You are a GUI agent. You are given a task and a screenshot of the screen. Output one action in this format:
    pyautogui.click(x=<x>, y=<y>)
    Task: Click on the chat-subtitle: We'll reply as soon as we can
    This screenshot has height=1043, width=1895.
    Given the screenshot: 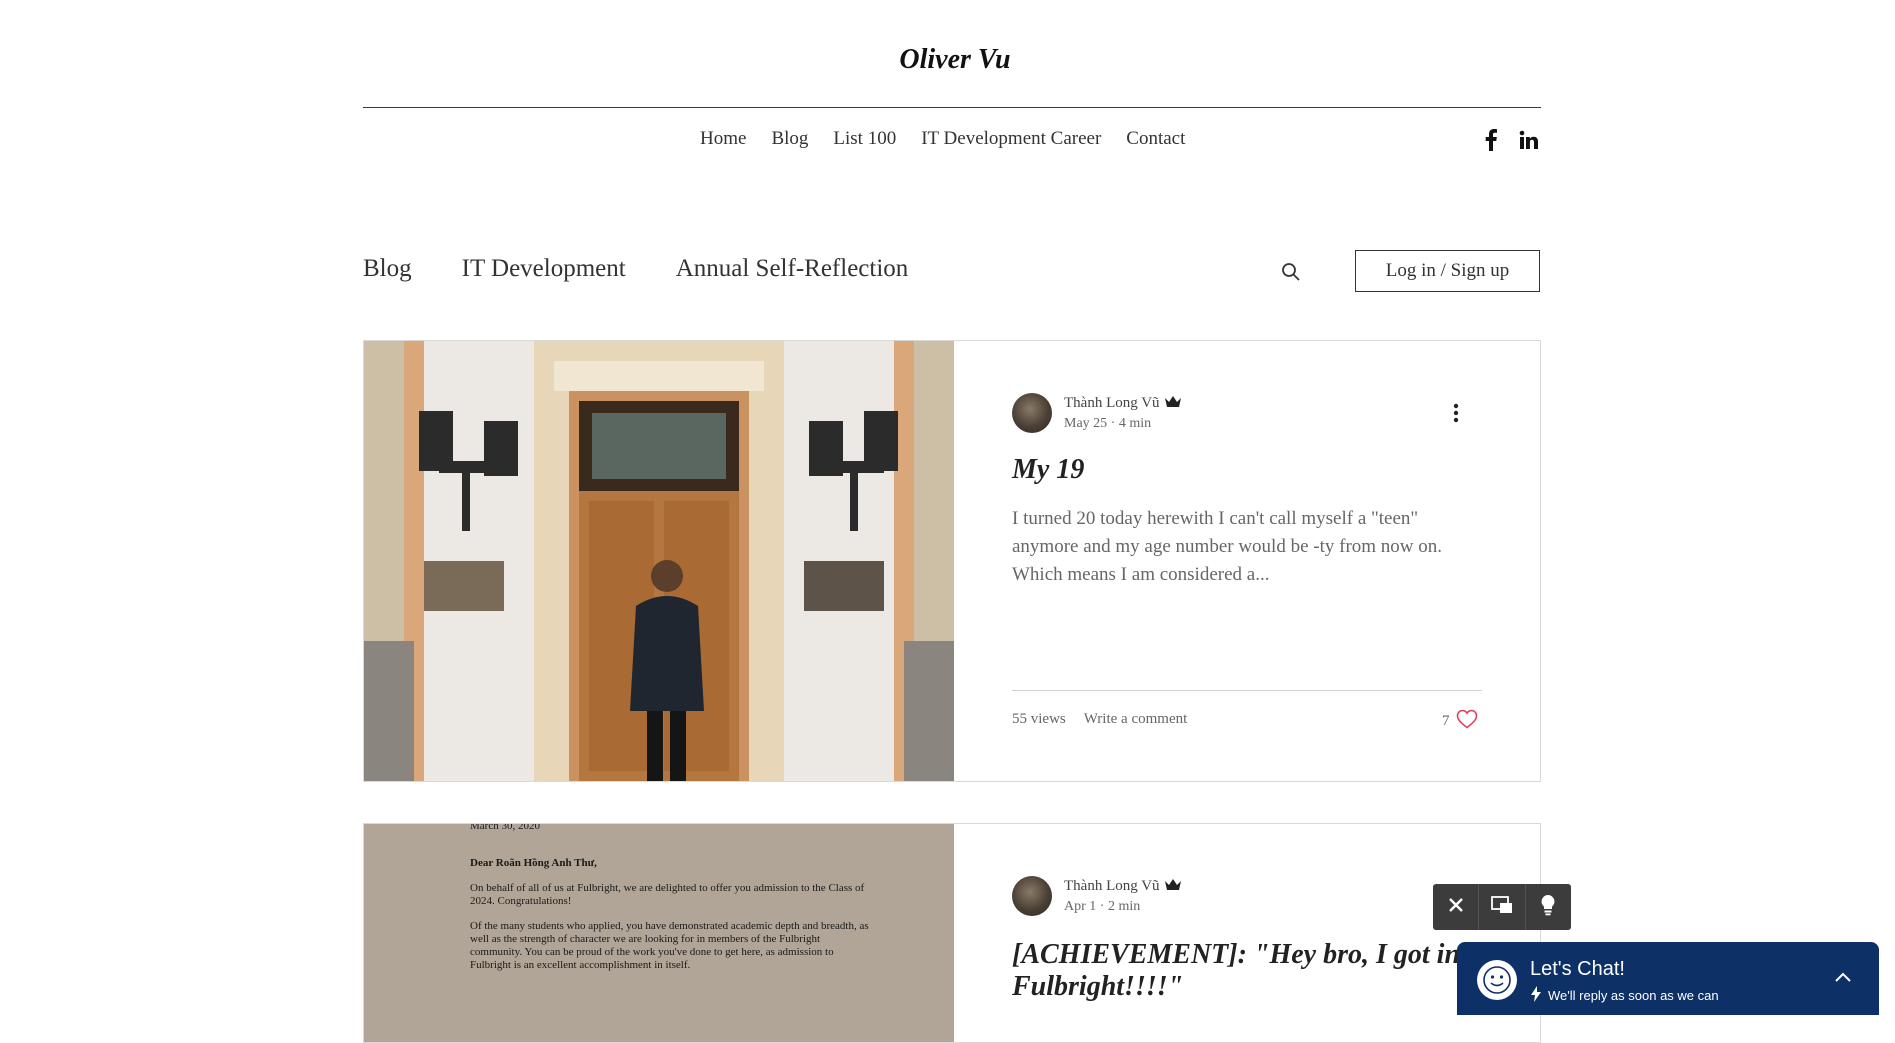 What is the action you would take?
    pyautogui.click(x=1624, y=995)
    